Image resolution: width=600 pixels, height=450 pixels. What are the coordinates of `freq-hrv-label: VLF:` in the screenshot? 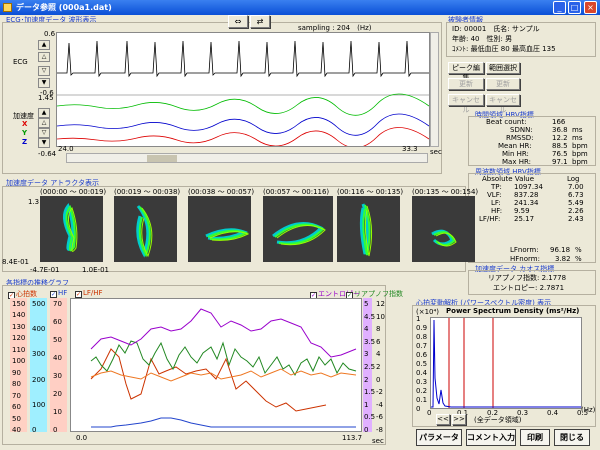 It's located at (494, 195).